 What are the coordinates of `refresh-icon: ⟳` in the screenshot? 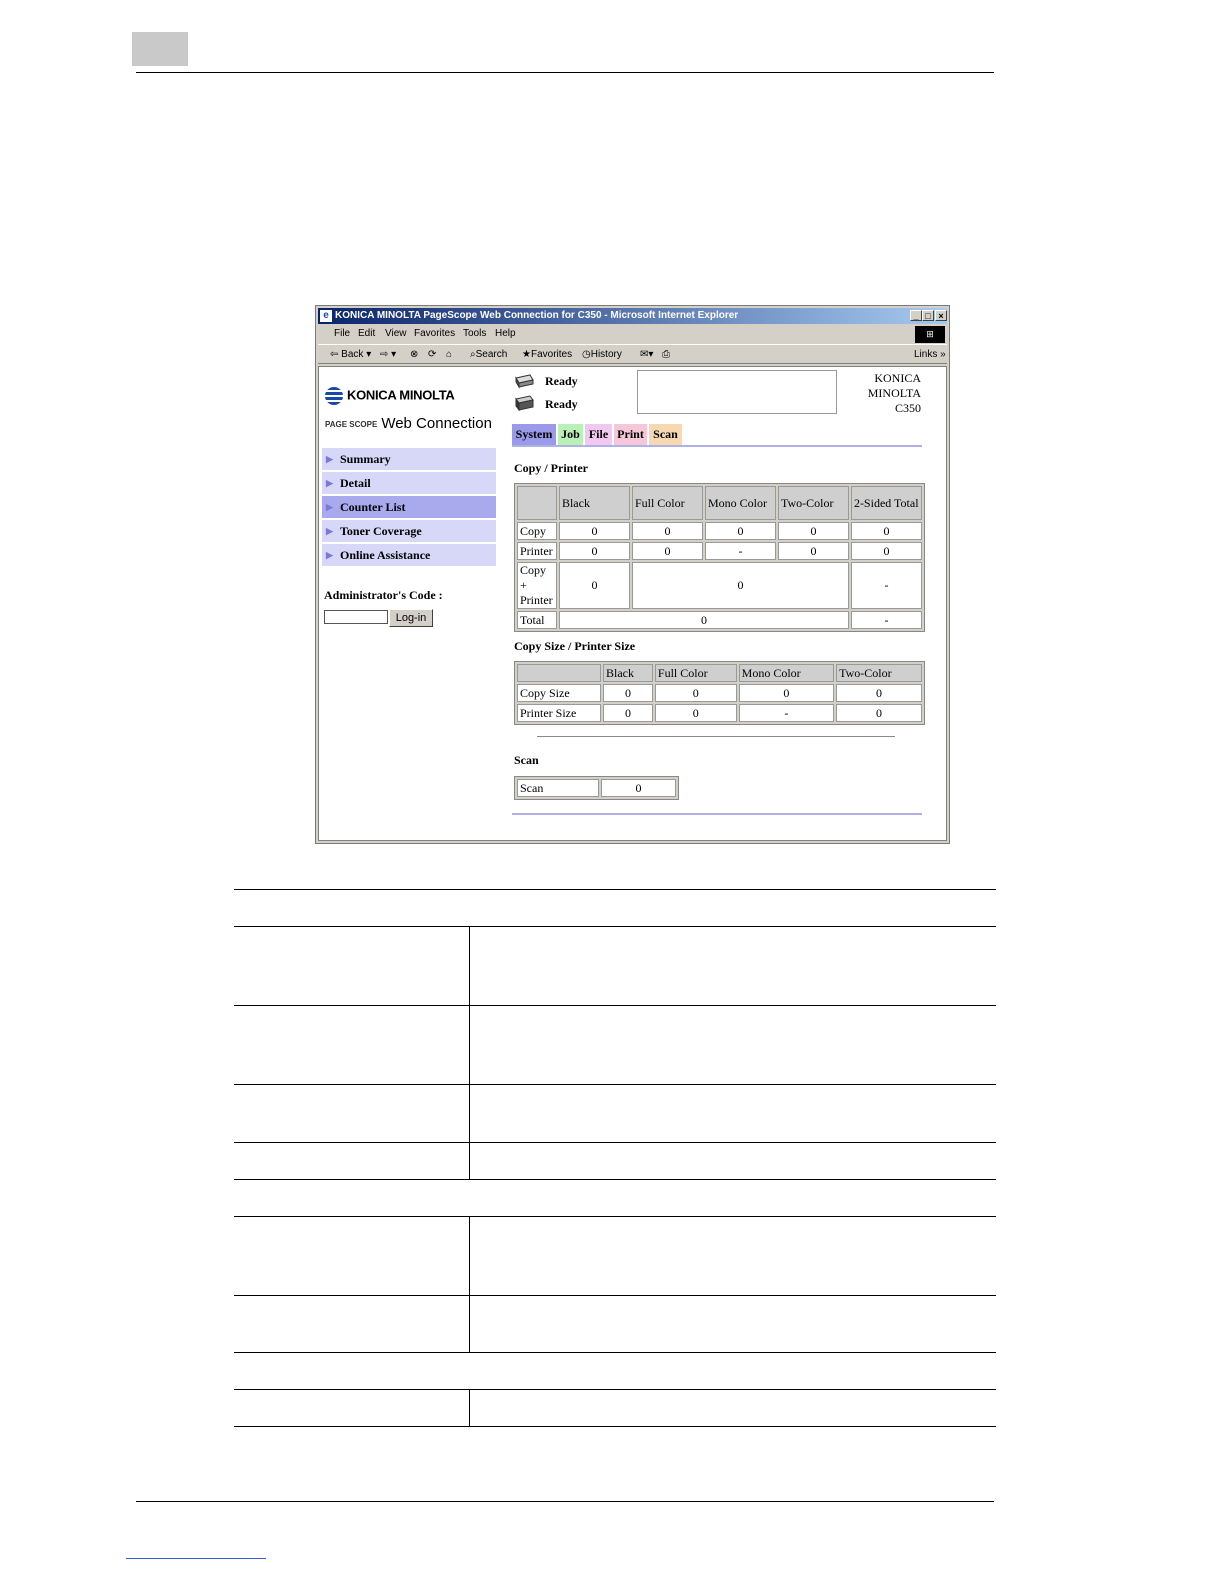 It's located at (432, 355).